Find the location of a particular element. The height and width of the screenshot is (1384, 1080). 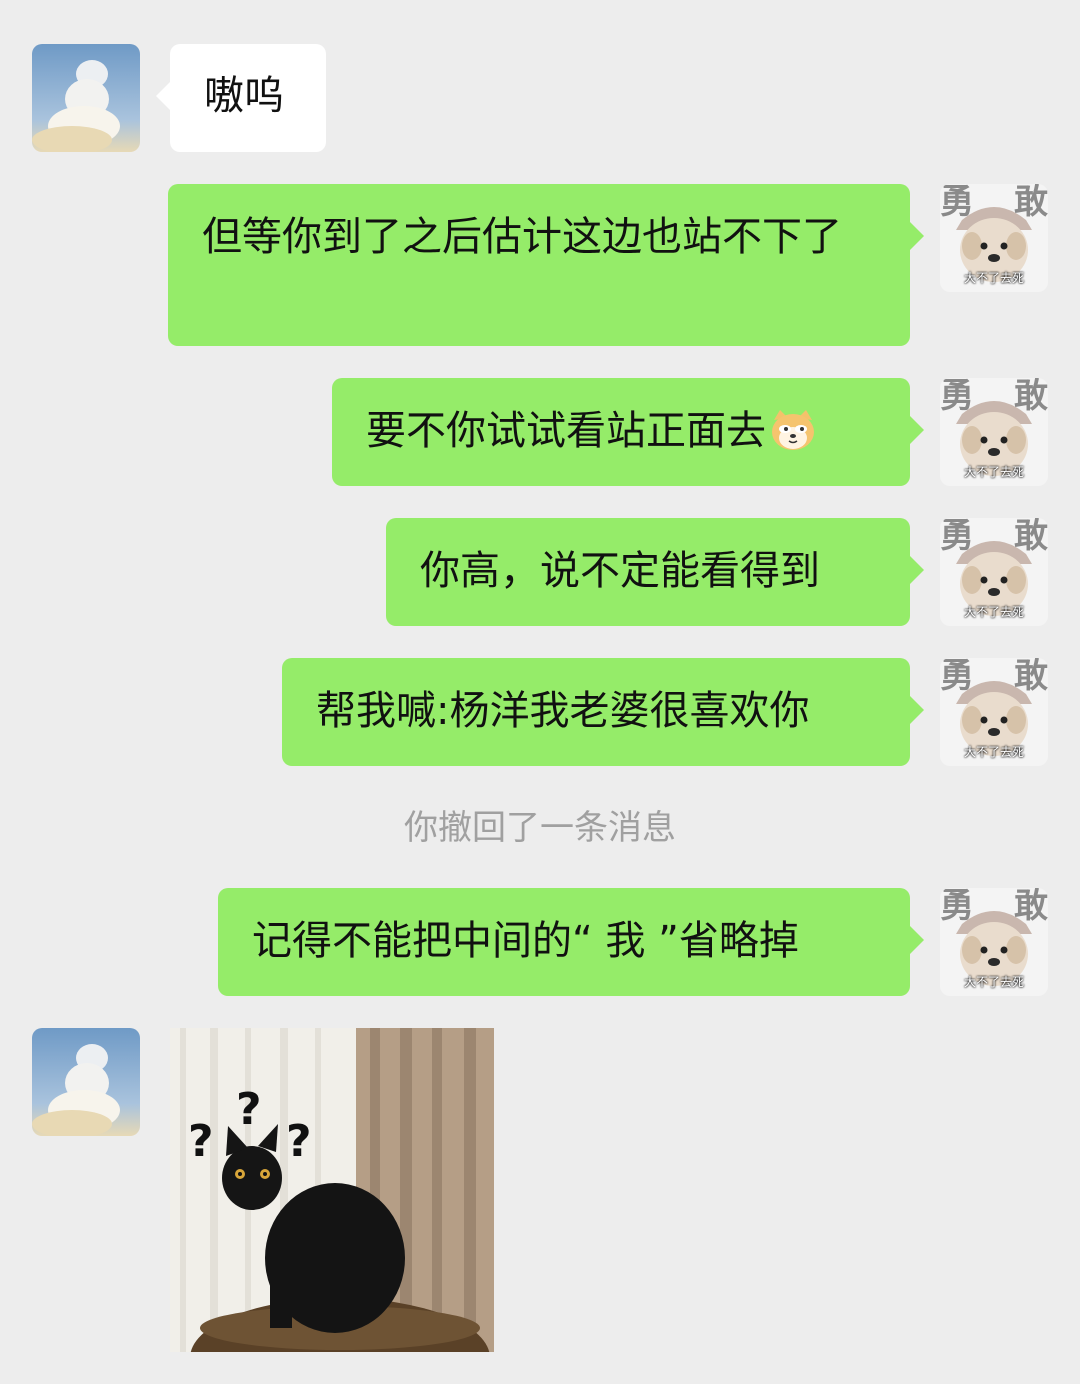

message-bubble-outgoing: 记得不能把中间的“ 我 ”省略掉 is located at coordinates (571, 942).